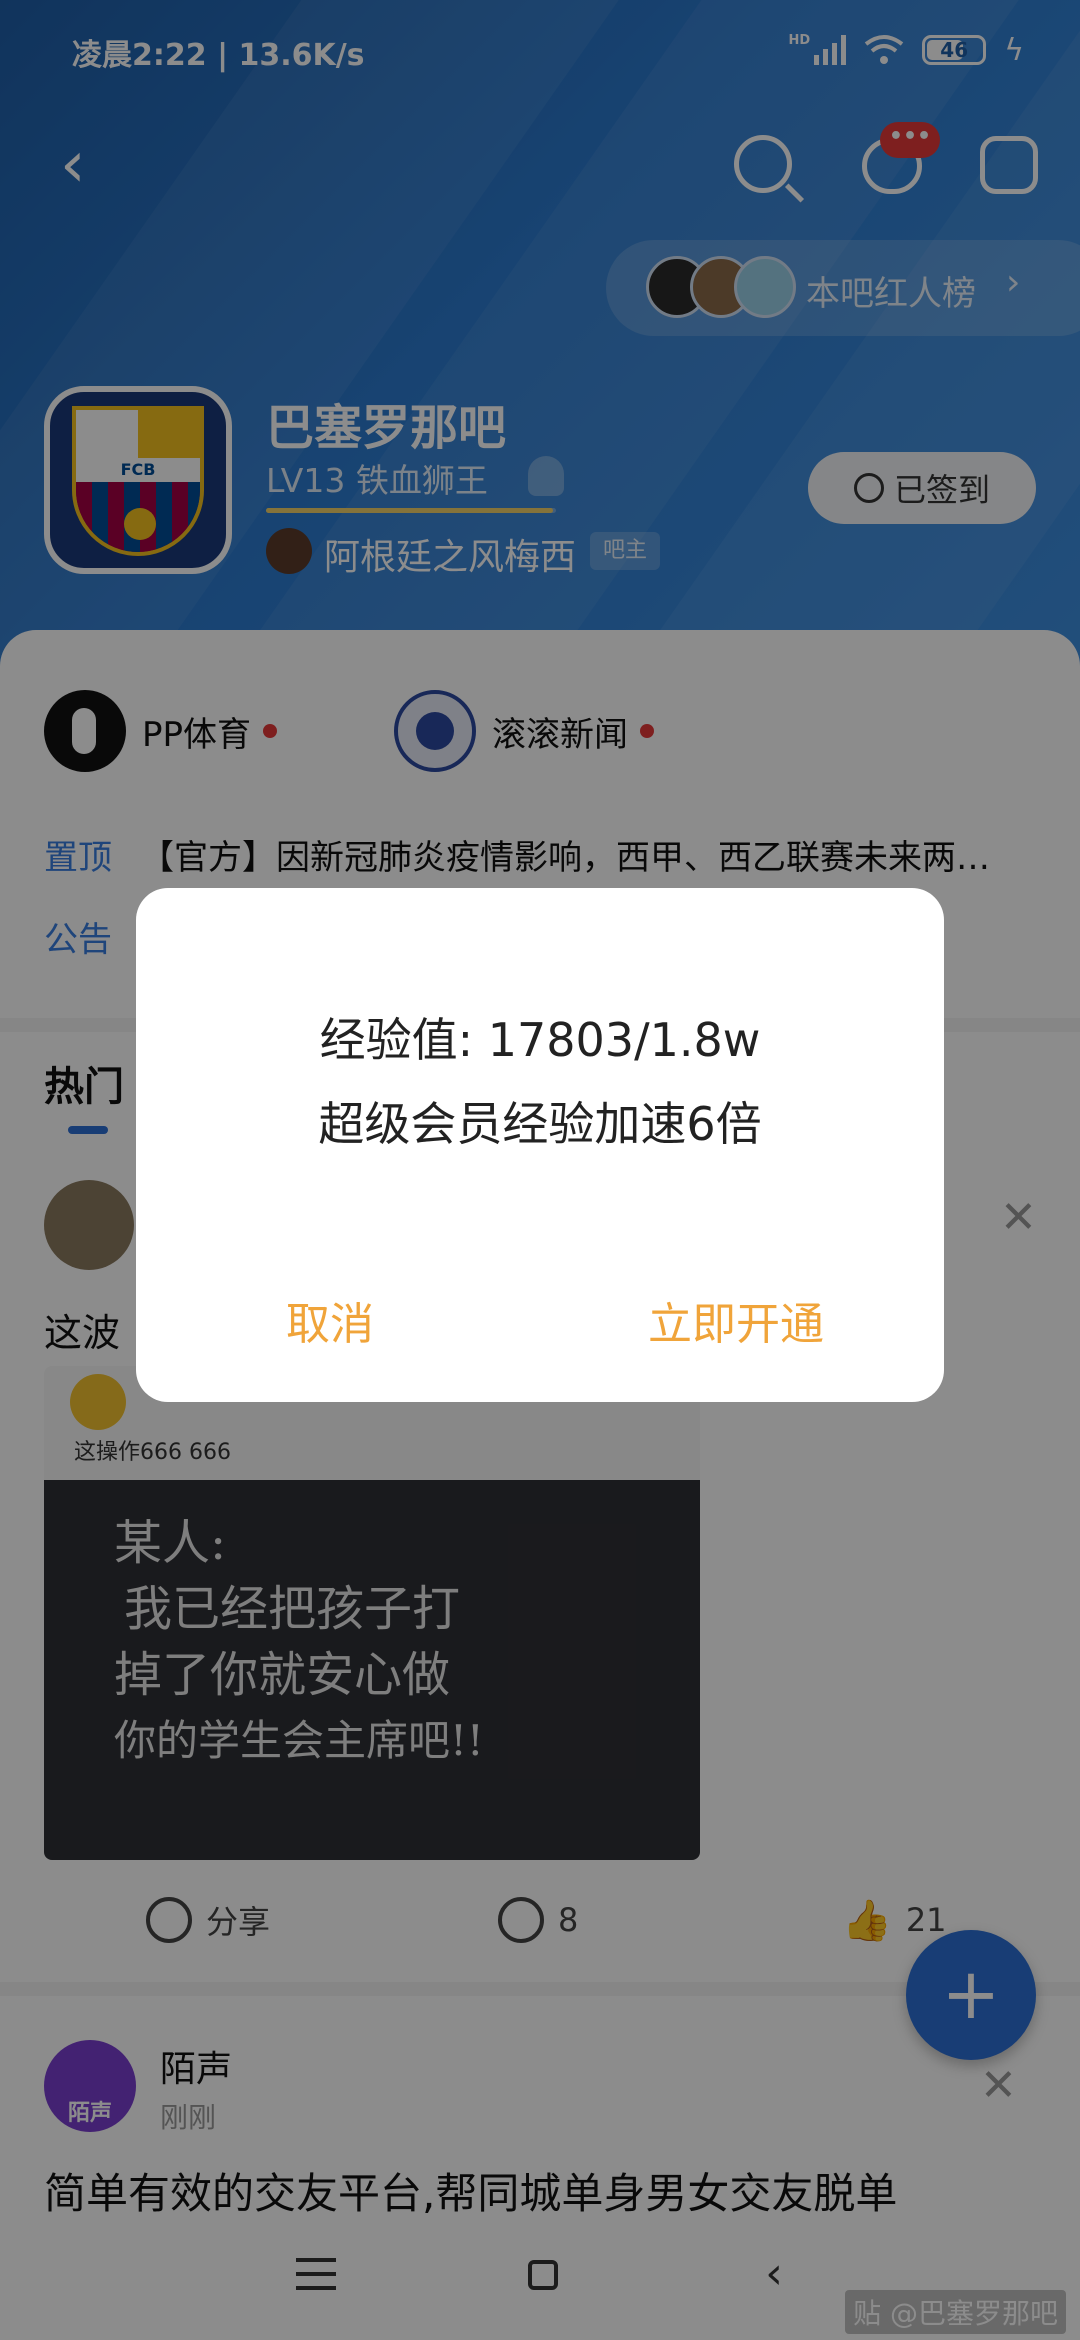 The width and height of the screenshot is (1080, 2340). I want to click on activate-button: 立即开通, so click(736, 1320).